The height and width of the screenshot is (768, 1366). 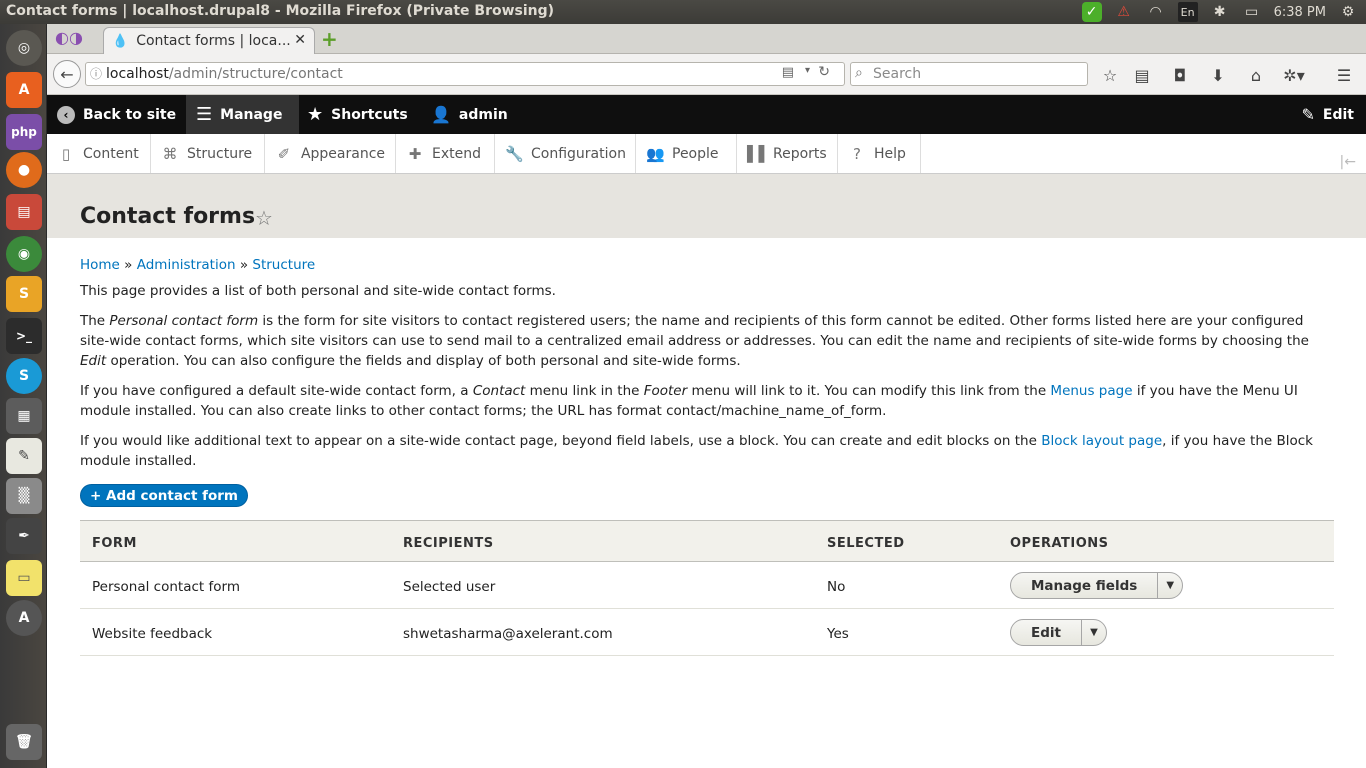 What do you see at coordinates (1180, 75) in the screenshot?
I see `pocket-icon: ◘` at bounding box center [1180, 75].